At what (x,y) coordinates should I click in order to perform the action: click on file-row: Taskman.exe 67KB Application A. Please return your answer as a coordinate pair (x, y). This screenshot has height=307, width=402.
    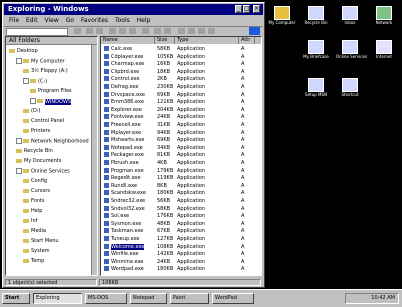
    Looking at the image, I should click on (176, 231).